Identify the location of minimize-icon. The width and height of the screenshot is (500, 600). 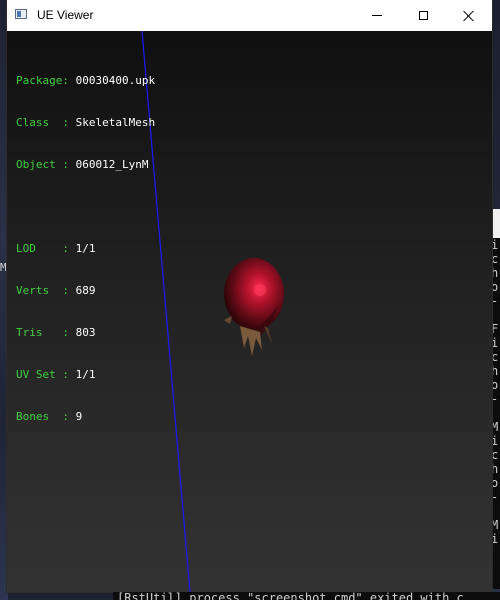
(377, 15).